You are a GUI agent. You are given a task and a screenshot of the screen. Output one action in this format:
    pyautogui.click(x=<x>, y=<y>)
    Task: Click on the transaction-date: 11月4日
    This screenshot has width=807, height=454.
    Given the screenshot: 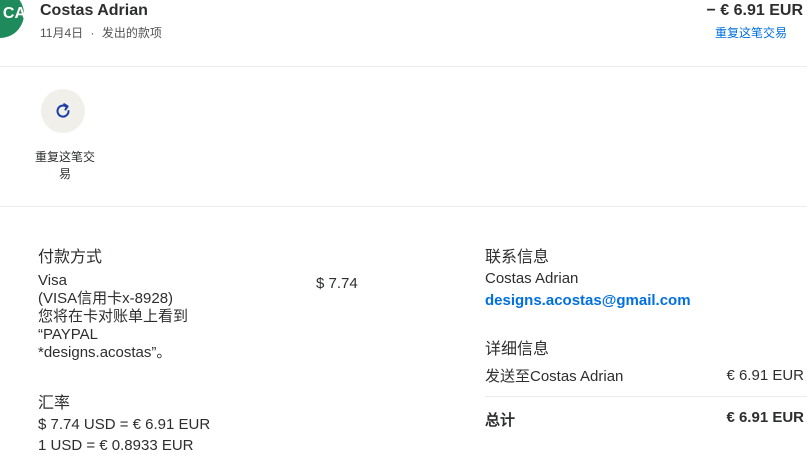 What is the action you would take?
    pyautogui.click(x=62, y=33)
    